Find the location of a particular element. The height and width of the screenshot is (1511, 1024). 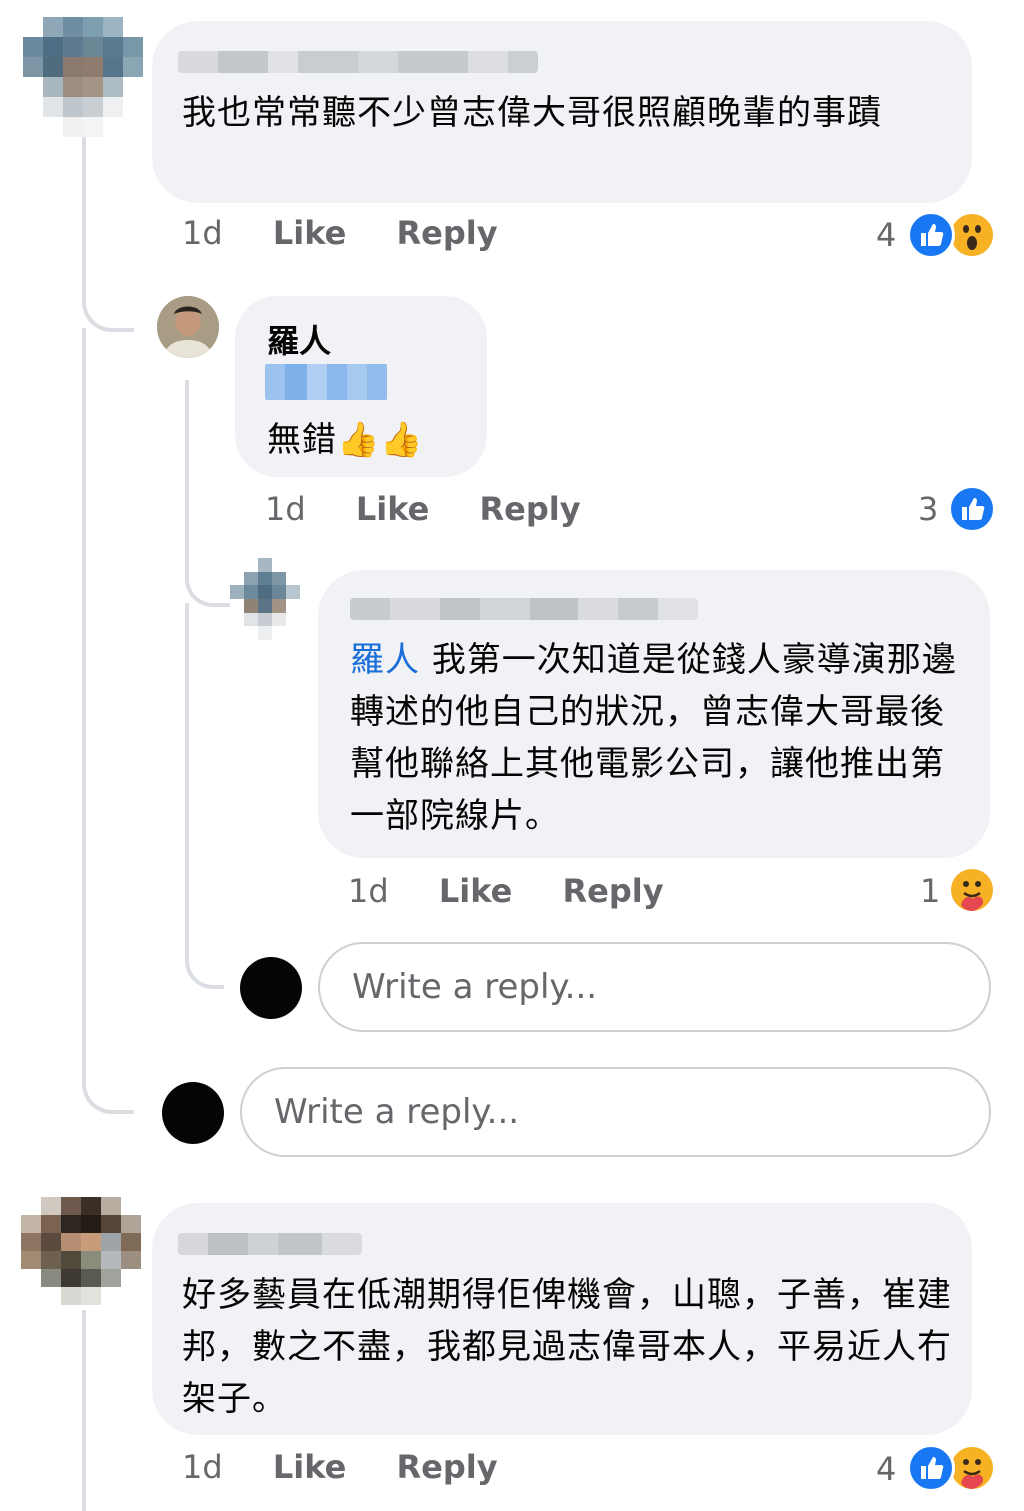

thumbs-up-emoji: 👍👍 is located at coordinates (380, 440).